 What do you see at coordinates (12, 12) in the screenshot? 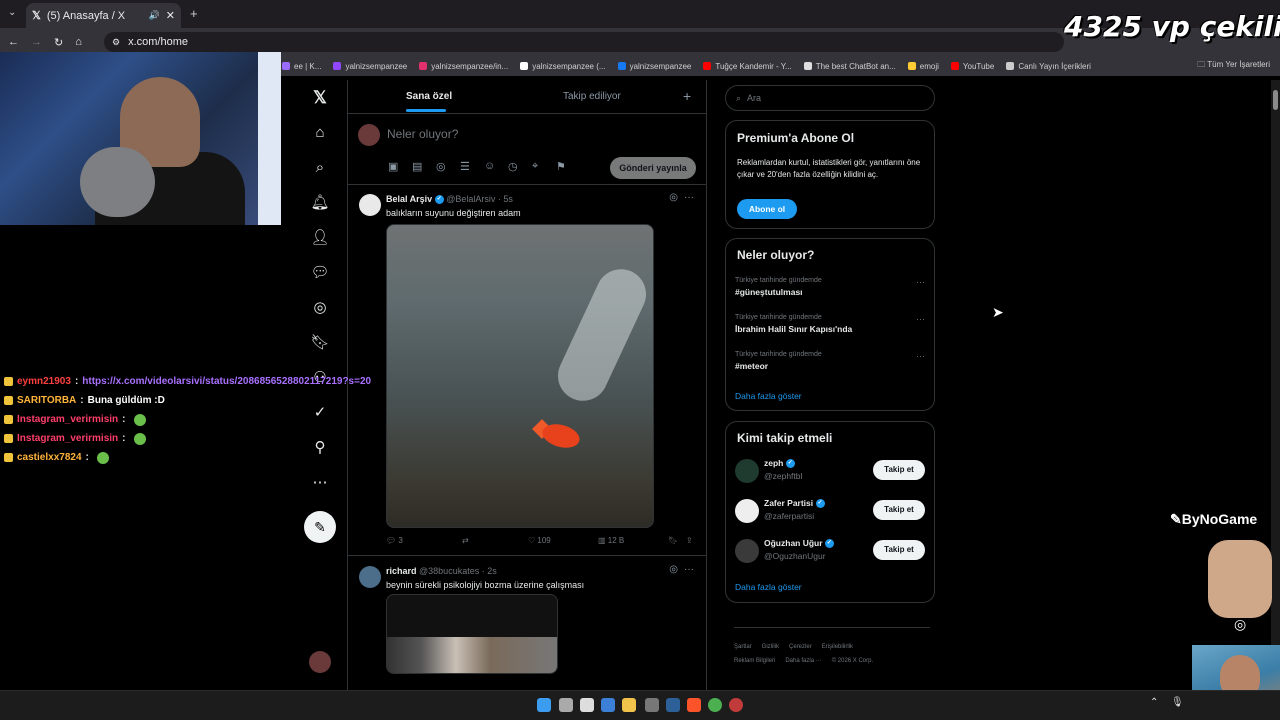
I see `tab-list-icon: ⌄` at bounding box center [12, 12].